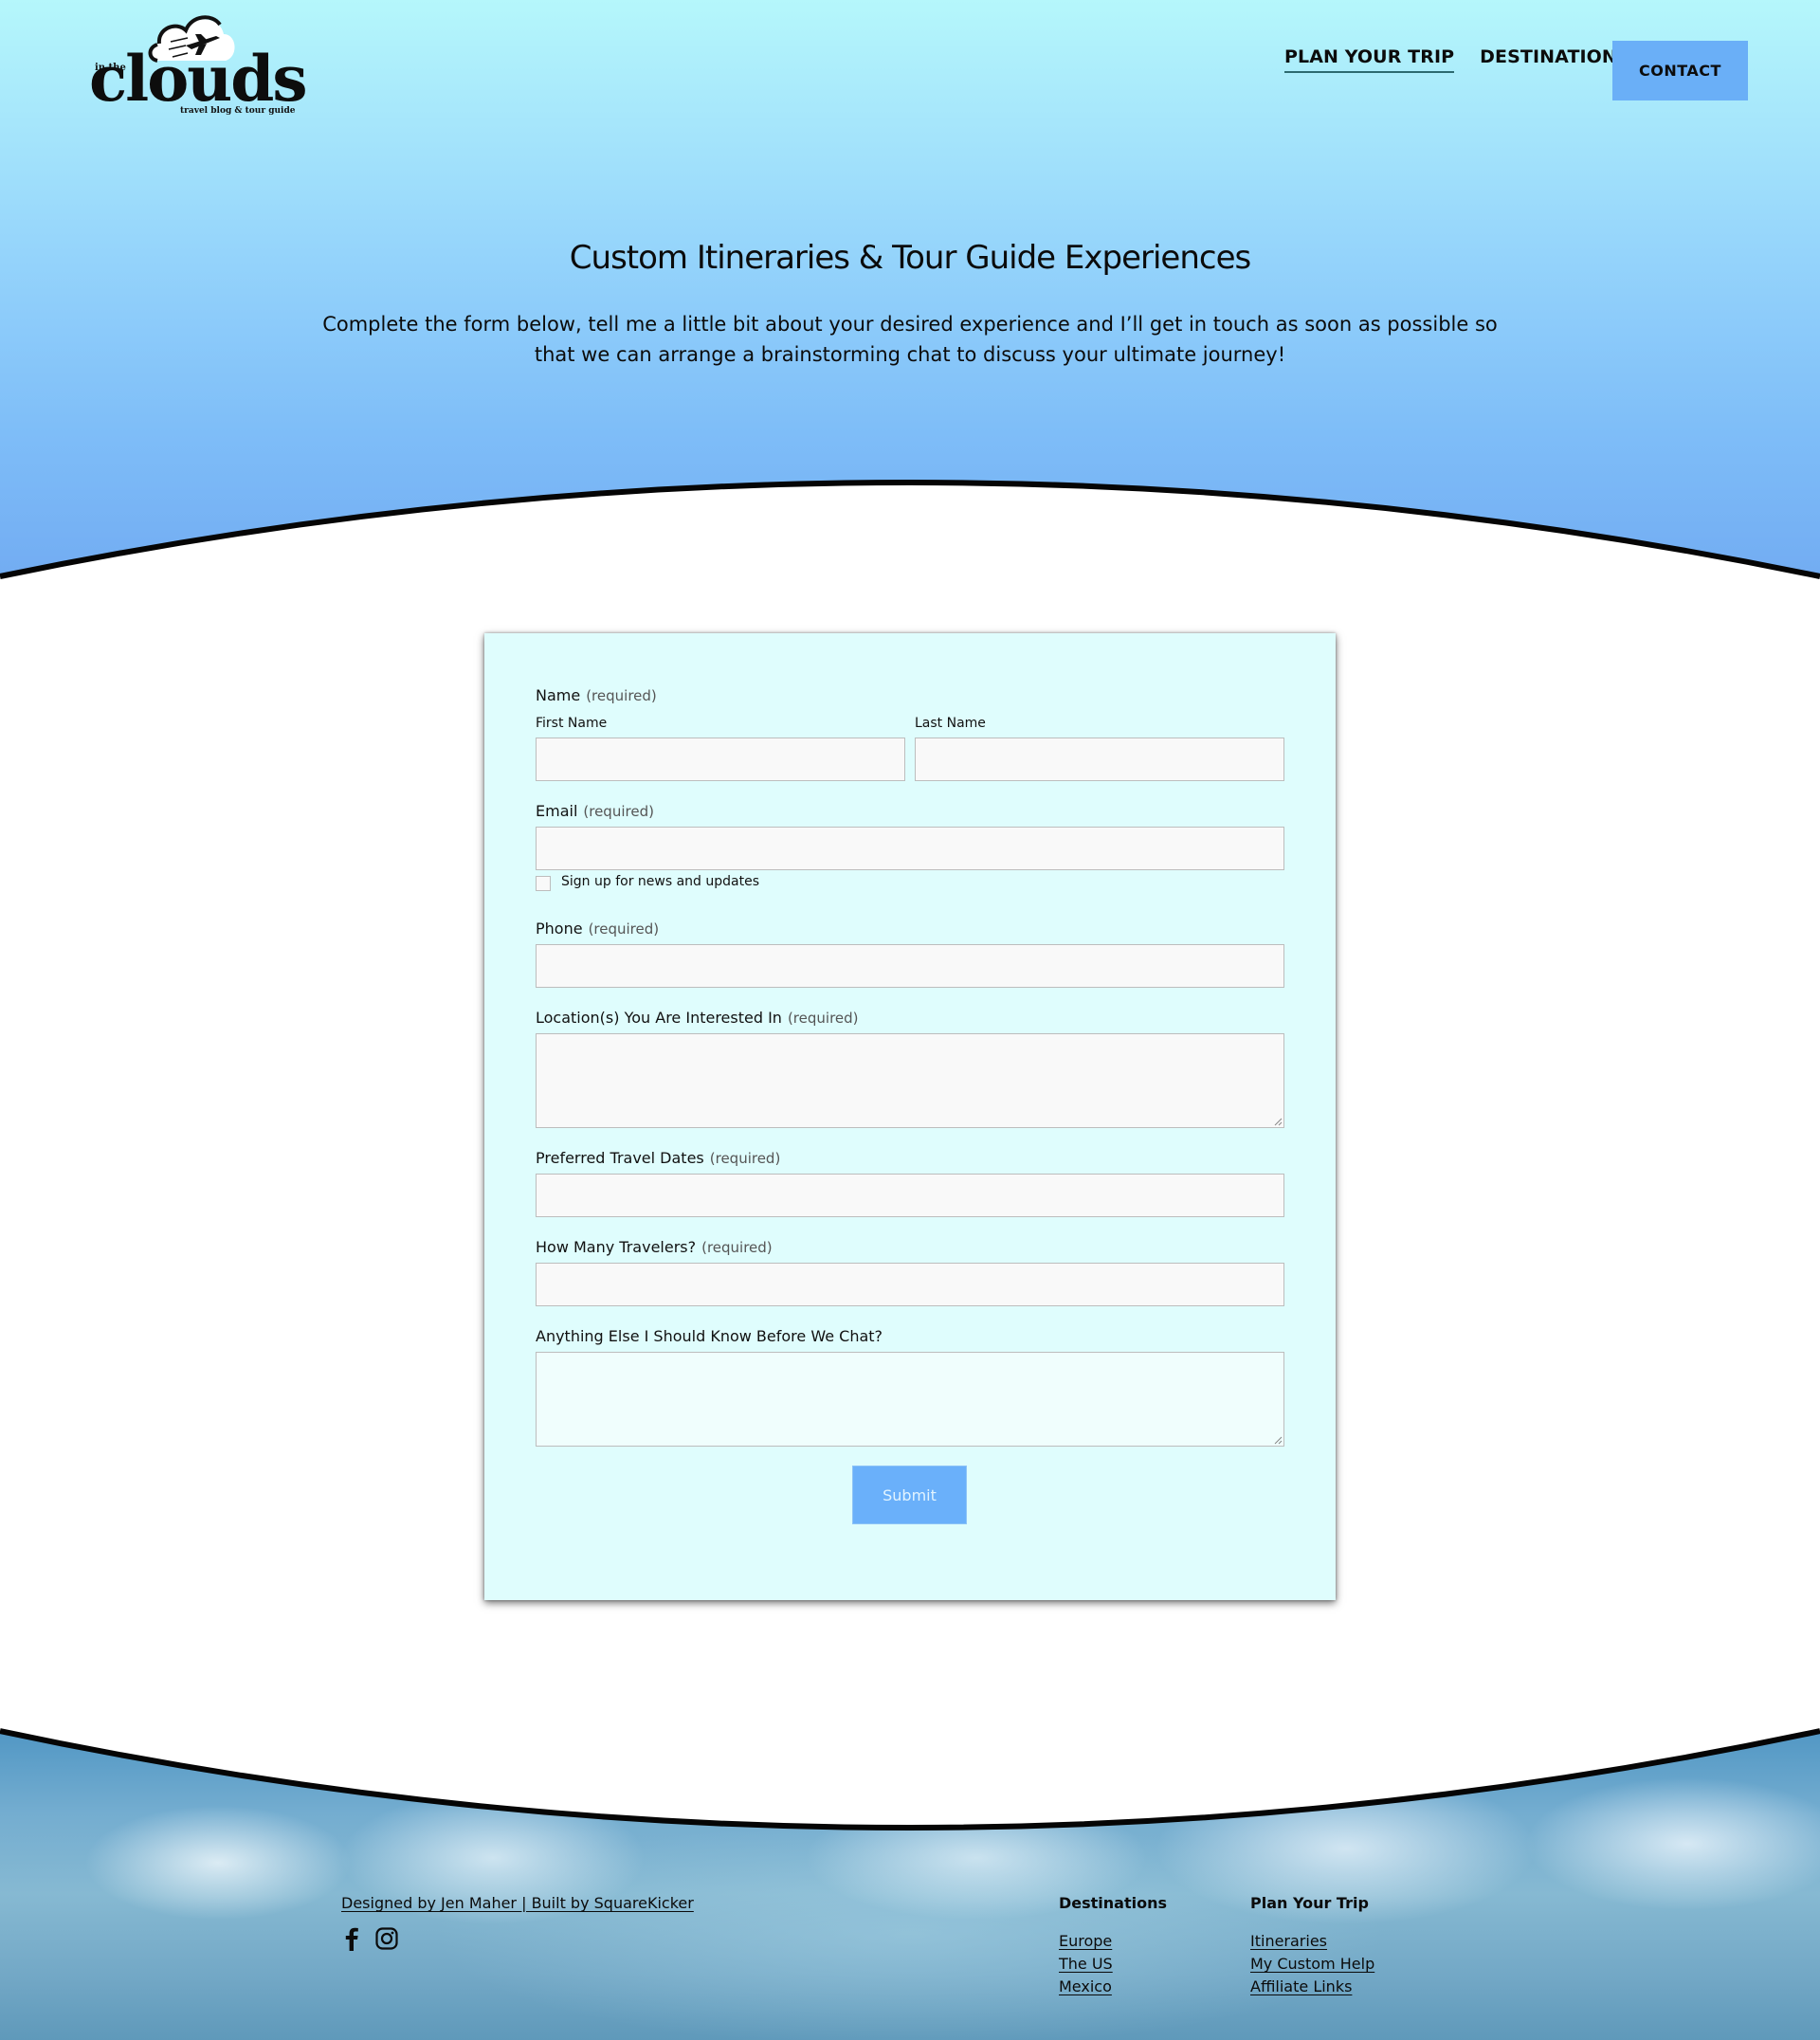 The width and height of the screenshot is (1820, 2040). What do you see at coordinates (559, 929) in the screenshot?
I see `phone-label-text: Phone` at bounding box center [559, 929].